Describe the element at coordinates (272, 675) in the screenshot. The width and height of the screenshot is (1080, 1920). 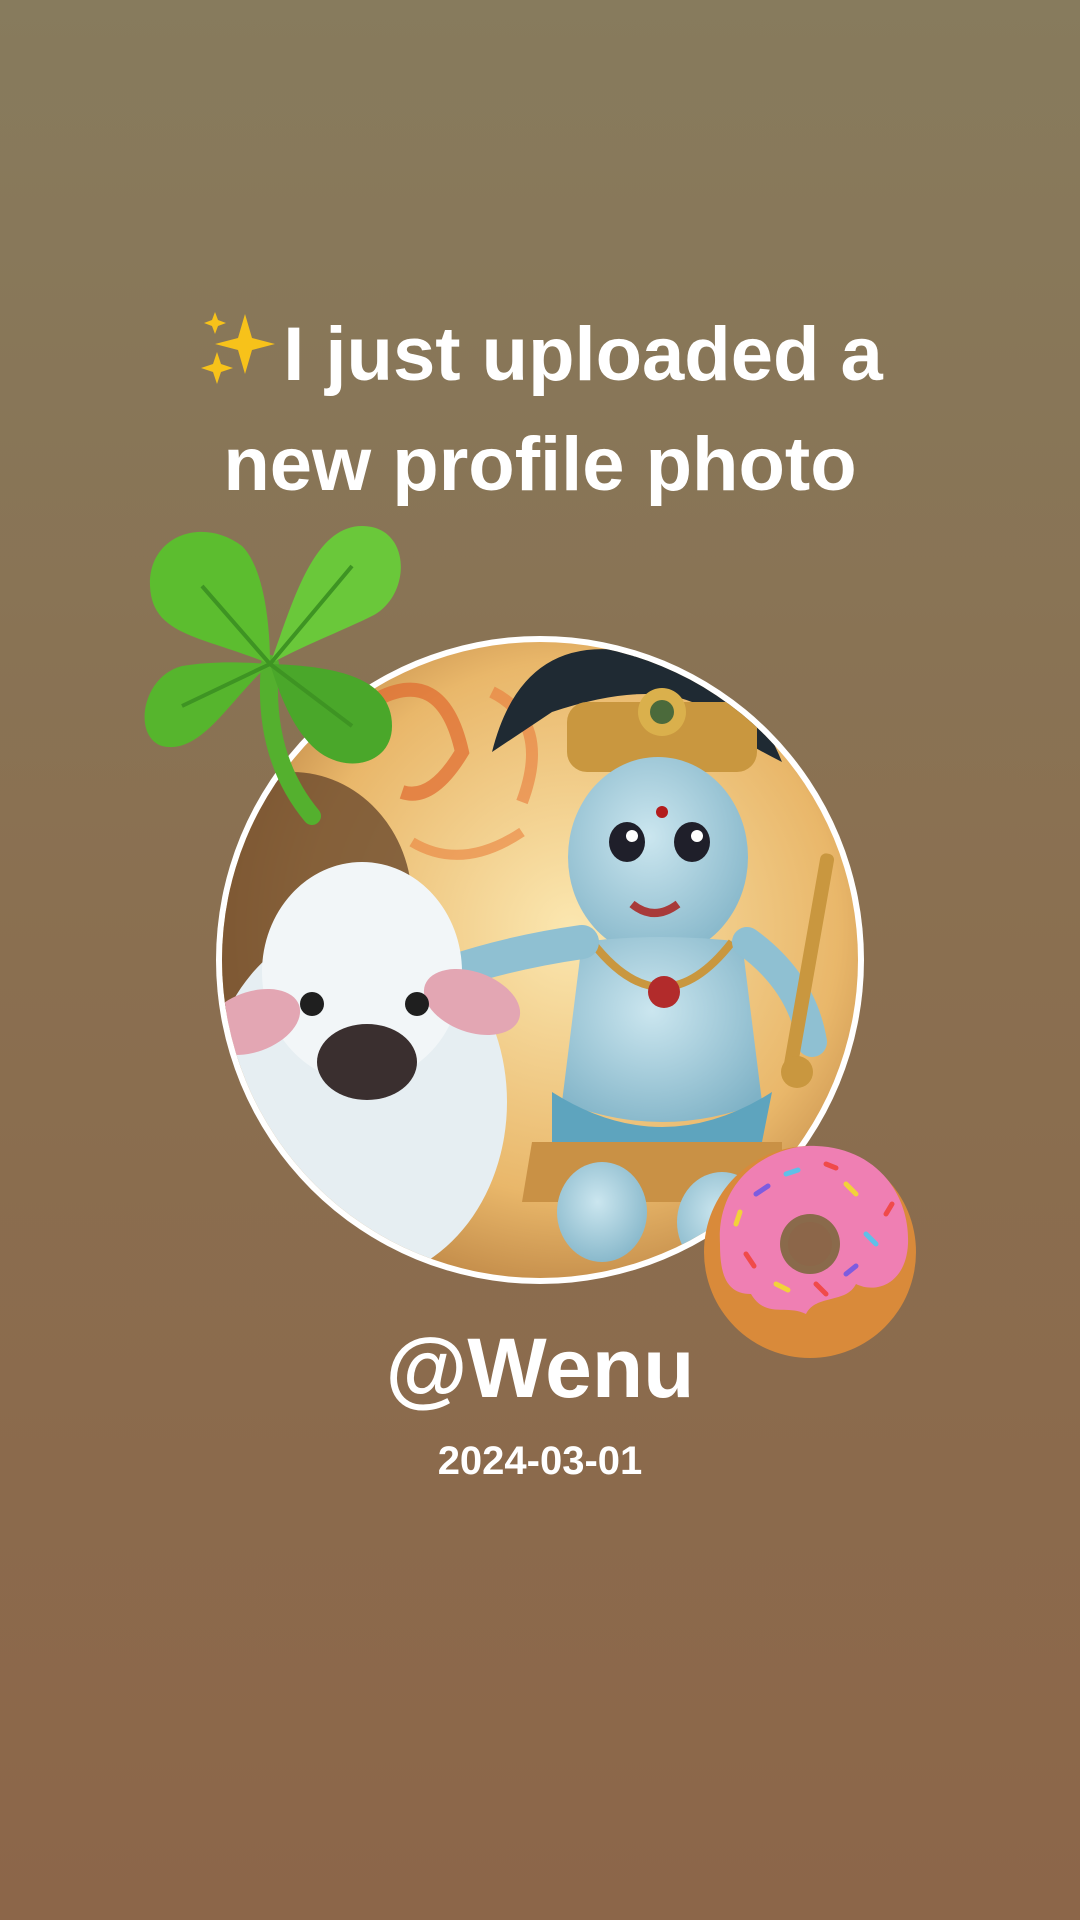
I see `four-leaf-clover-icon` at that location.